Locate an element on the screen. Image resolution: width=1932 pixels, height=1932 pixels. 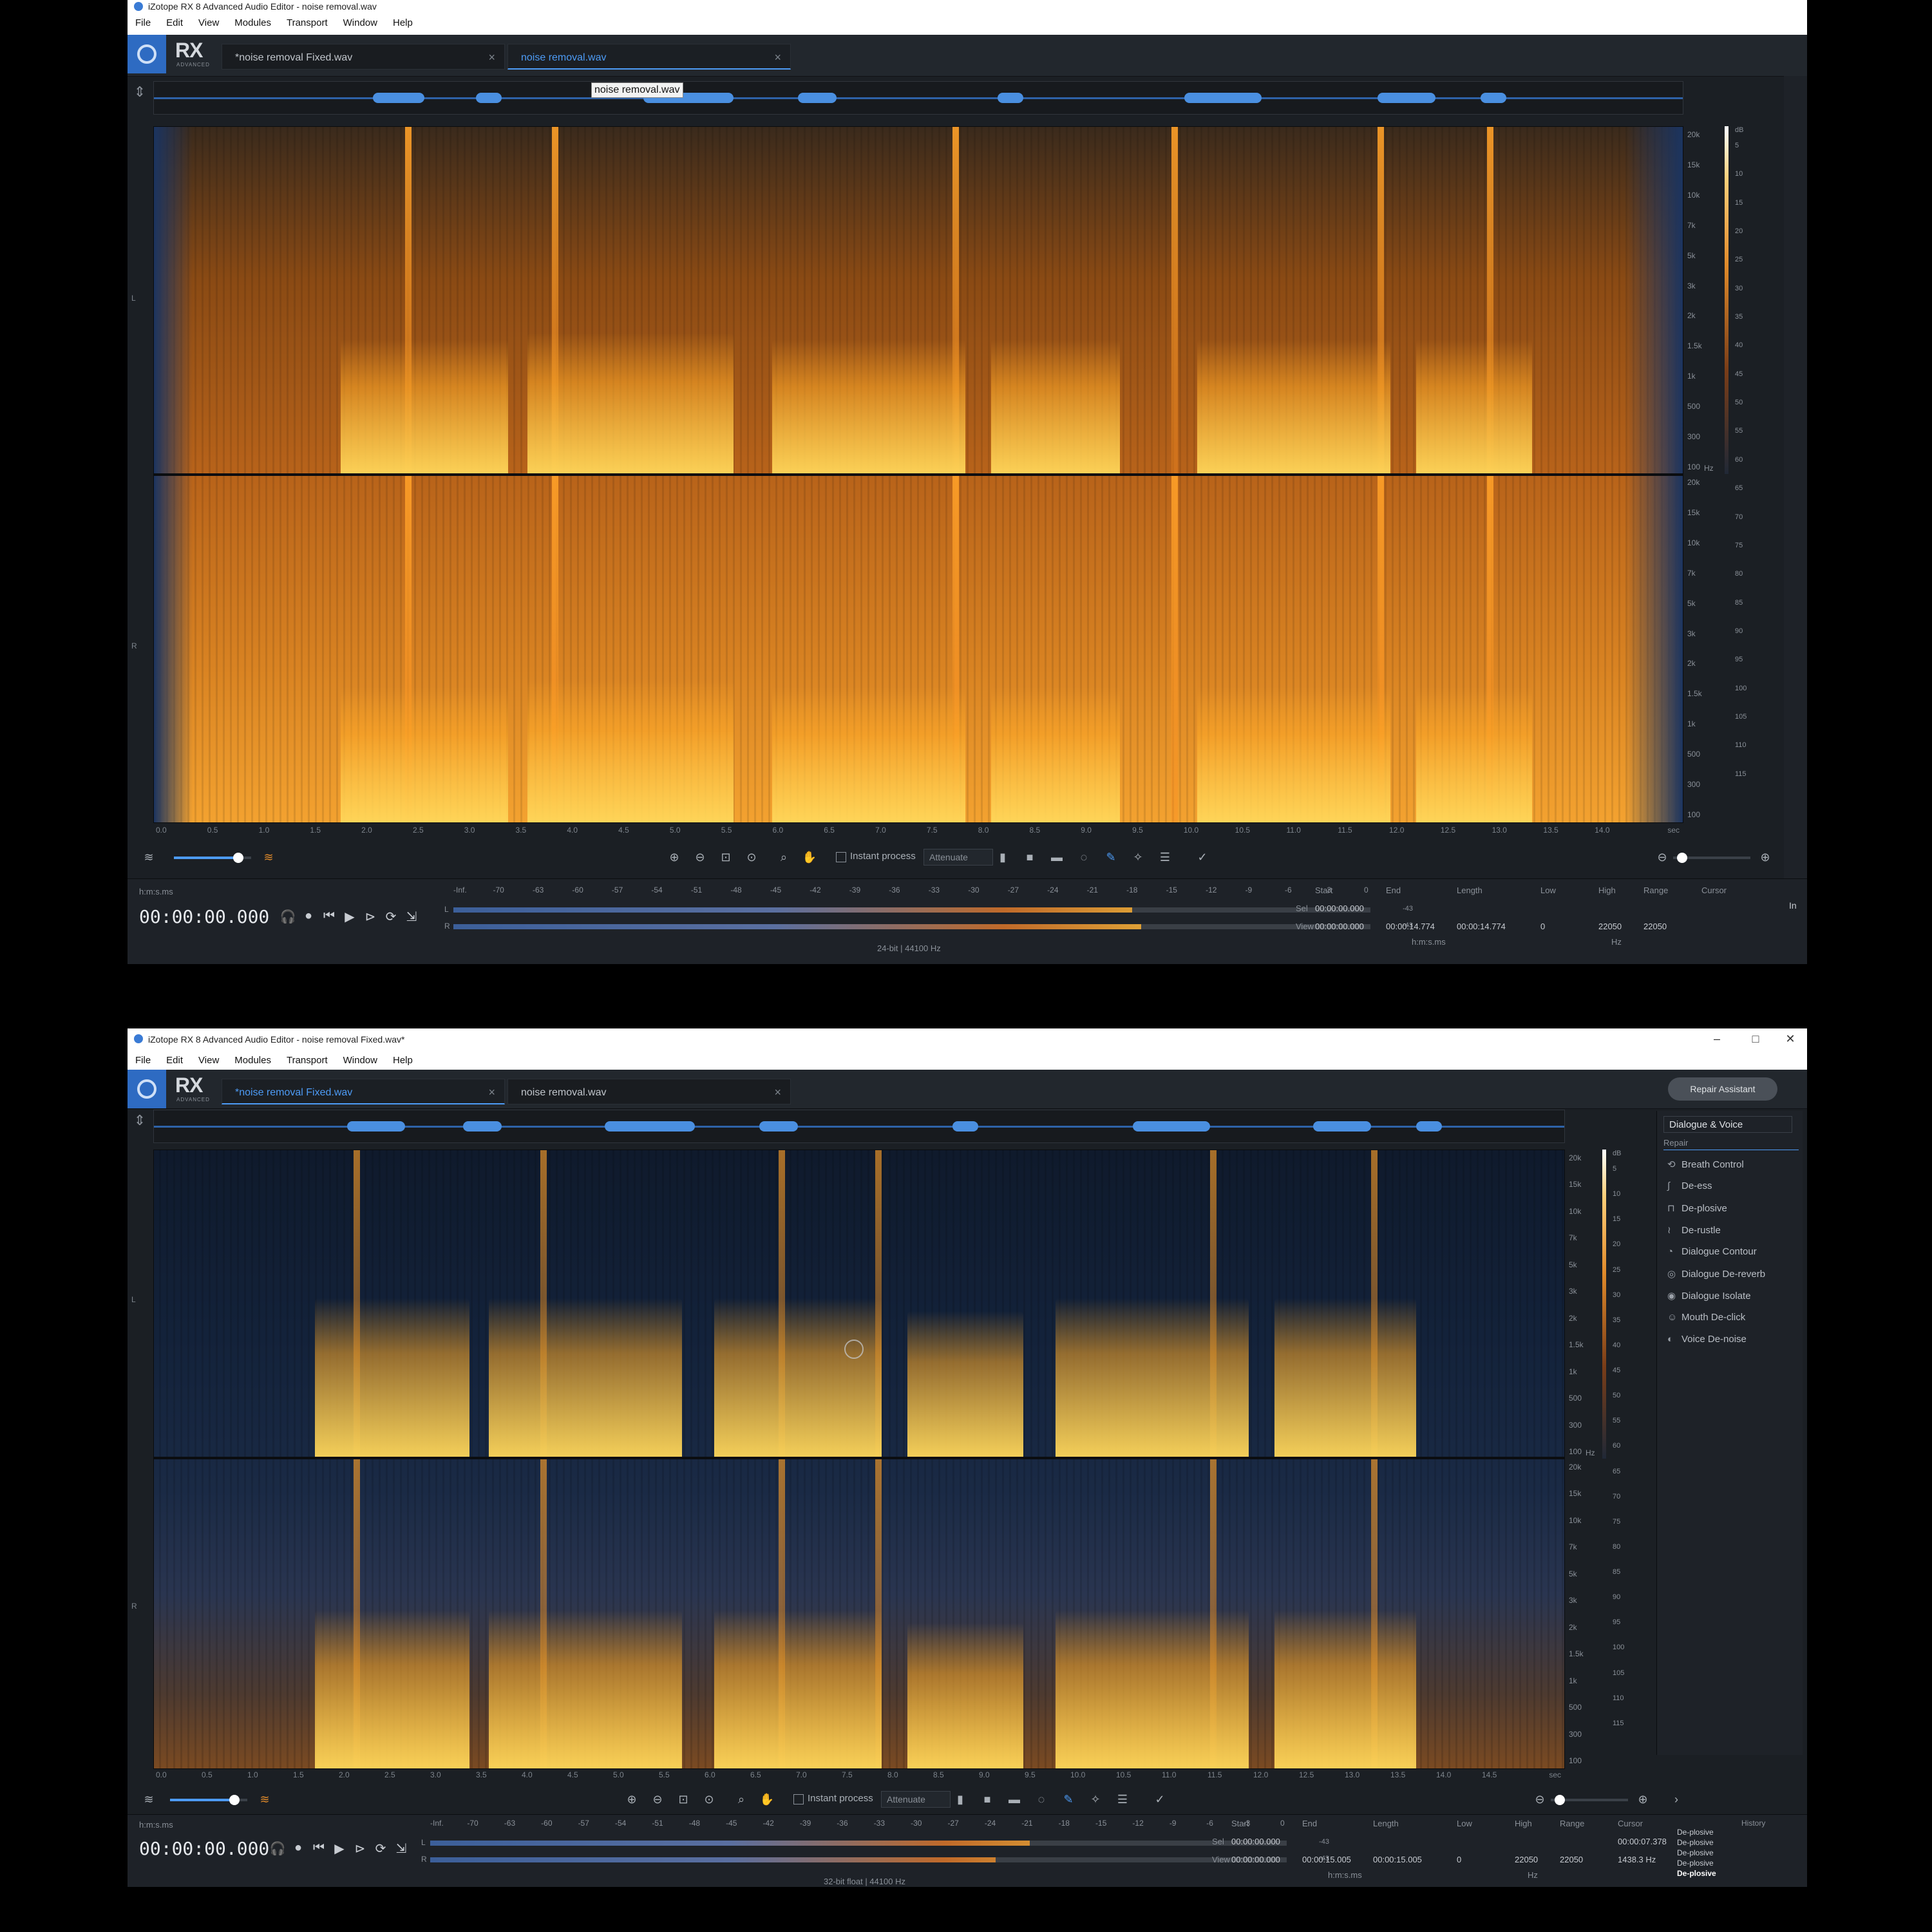
view-length-value: 00:00:14.774 is located at coordinates (1481, 926).